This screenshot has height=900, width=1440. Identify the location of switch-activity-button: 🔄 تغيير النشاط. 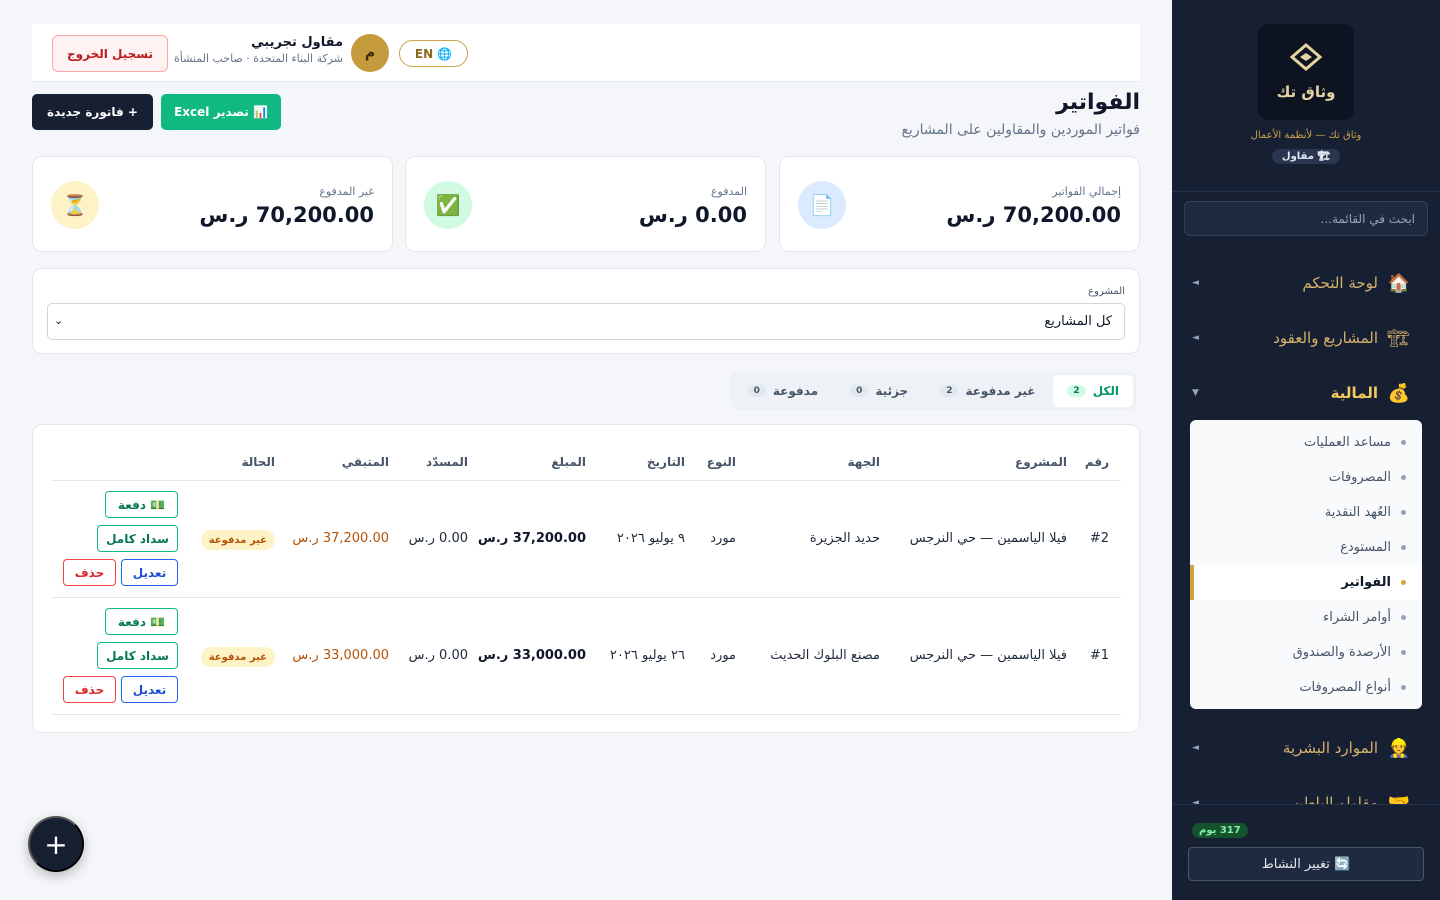
(1306, 864).